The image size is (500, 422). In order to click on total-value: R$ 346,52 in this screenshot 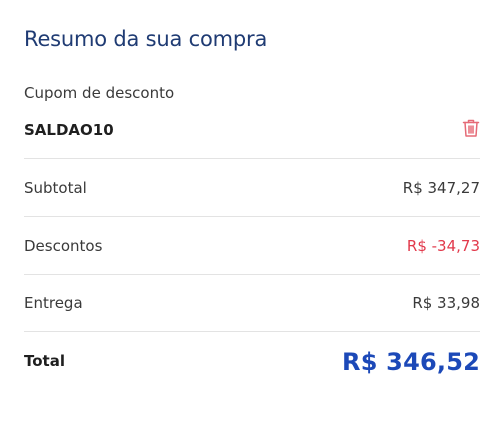, I will do `click(411, 362)`.